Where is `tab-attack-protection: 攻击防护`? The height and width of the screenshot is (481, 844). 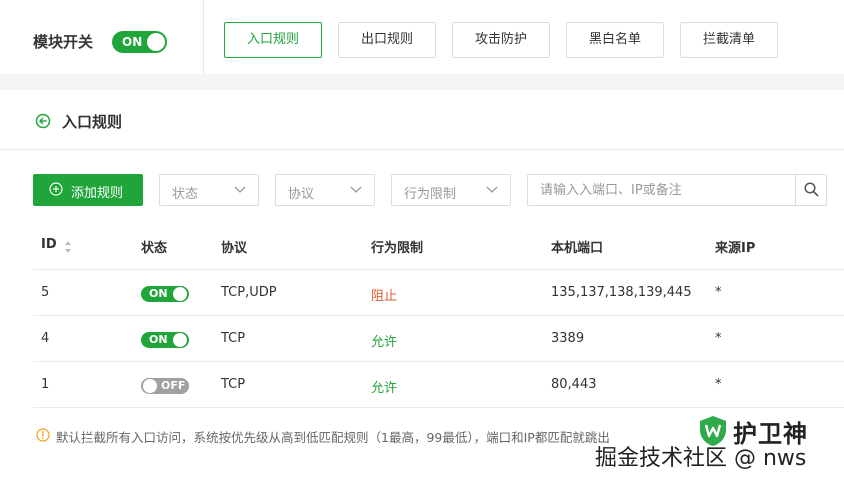
tab-attack-protection: 攻击防护 is located at coordinates (501, 40).